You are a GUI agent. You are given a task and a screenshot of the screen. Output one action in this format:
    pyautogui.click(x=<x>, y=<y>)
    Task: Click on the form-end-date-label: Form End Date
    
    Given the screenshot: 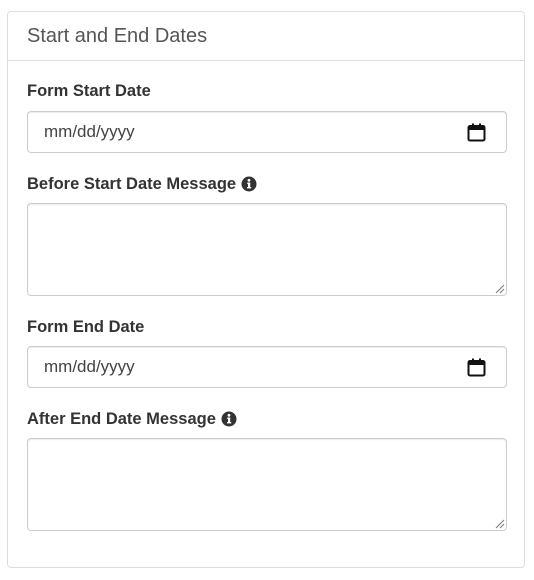 What is the action you would take?
    pyautogui.click(x=85, y=327)
    